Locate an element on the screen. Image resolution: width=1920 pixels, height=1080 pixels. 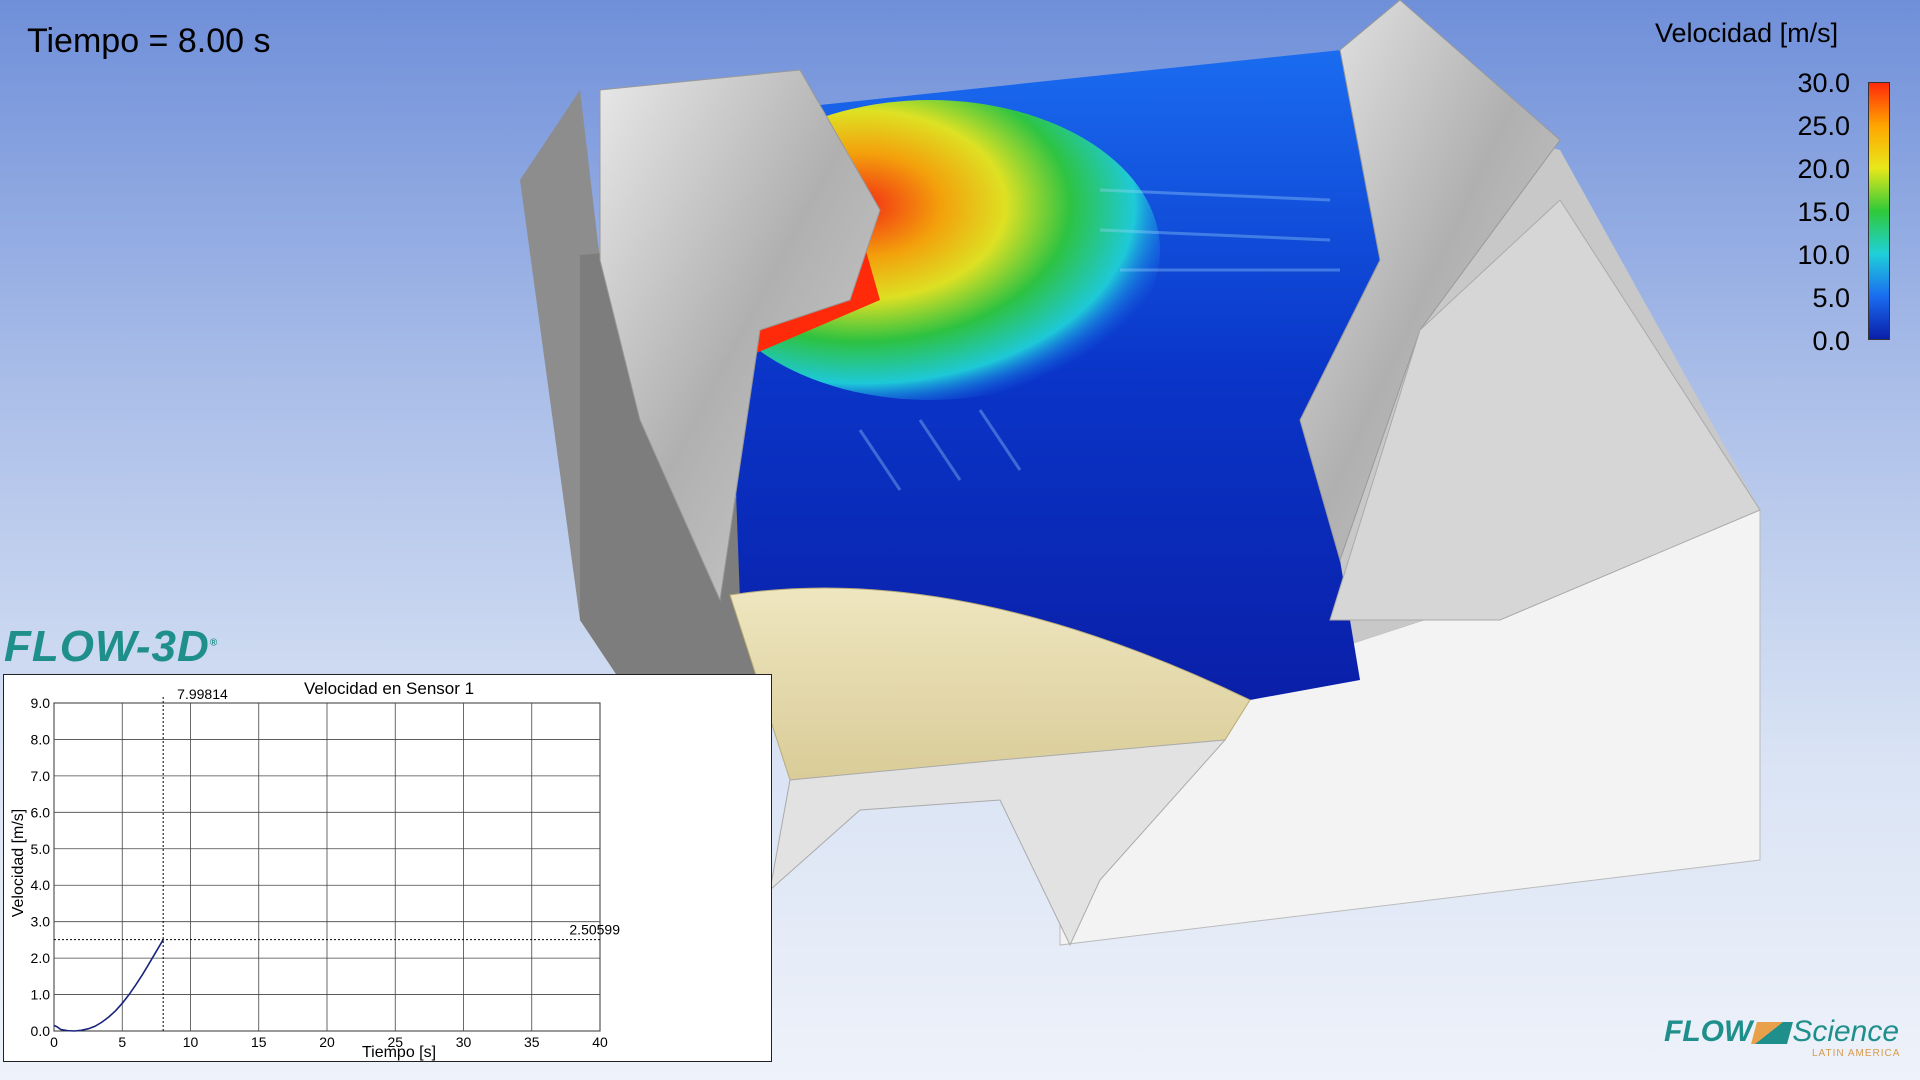
flowscience-subtitle: LATIN AMERICA is located at coordinates (1856, 1053).